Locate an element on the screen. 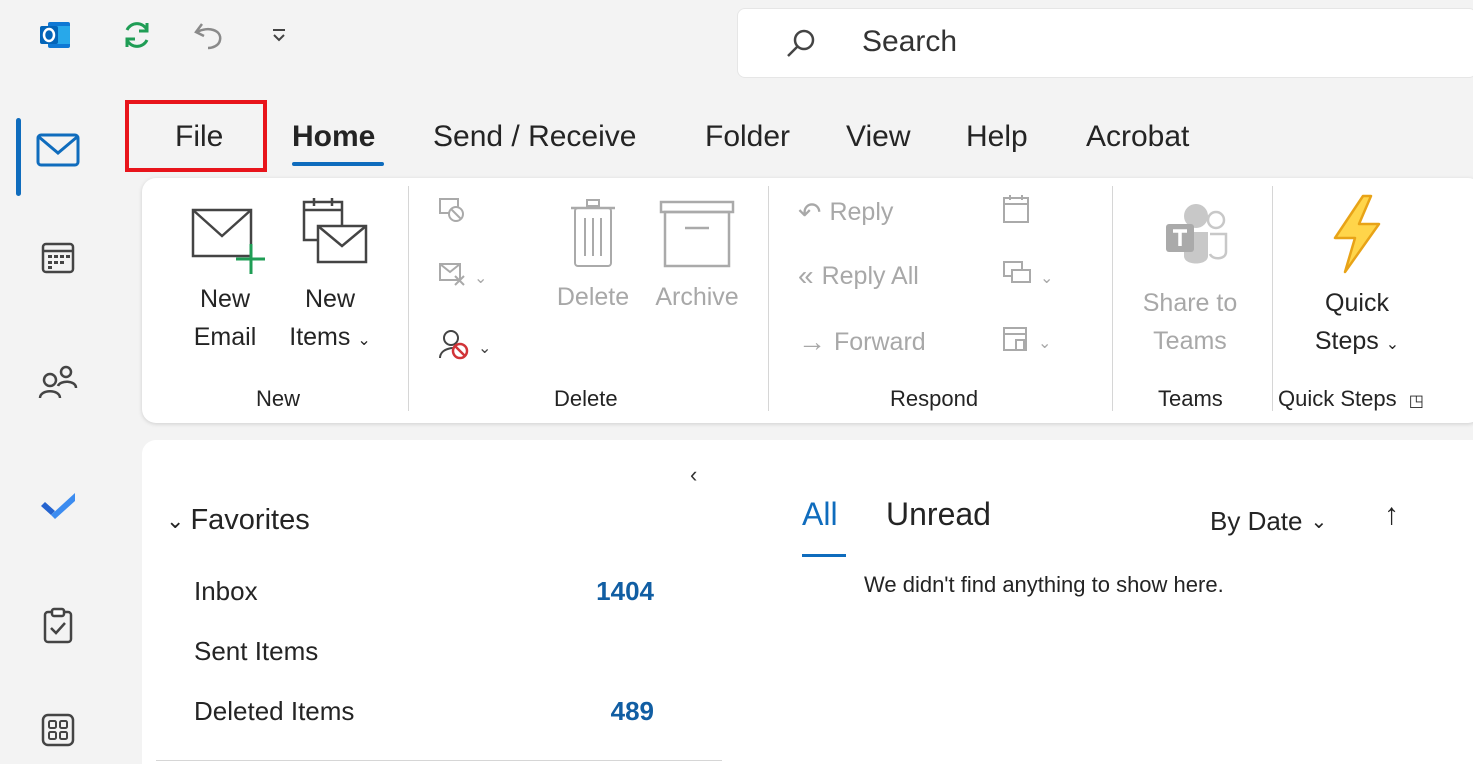 This screenshot has width=1473, height=764. empty-state-text: We didn't find anything to show here. is located at coordinates (1044, 584).